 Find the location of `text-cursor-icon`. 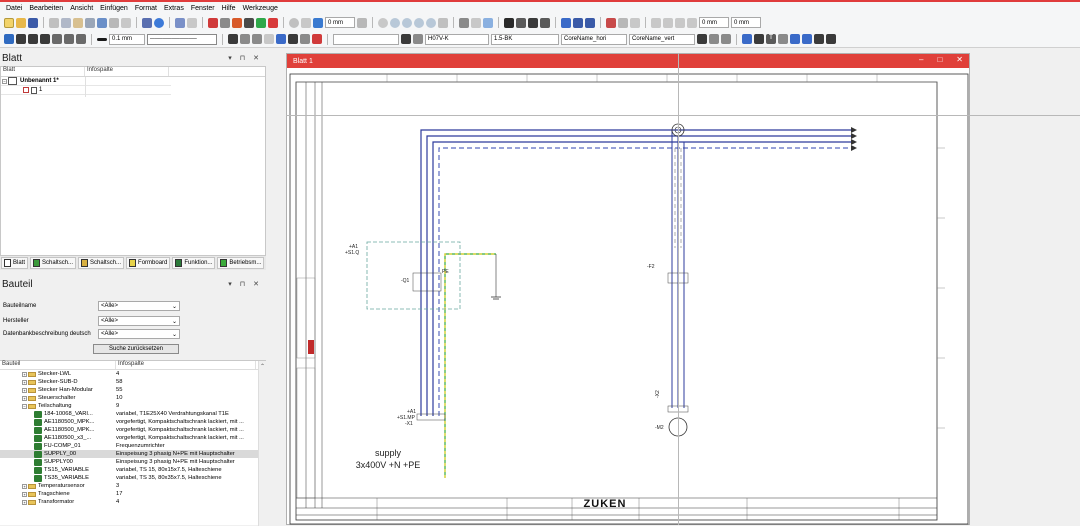

text-cursor-icon is located at coordinates (509, 22).